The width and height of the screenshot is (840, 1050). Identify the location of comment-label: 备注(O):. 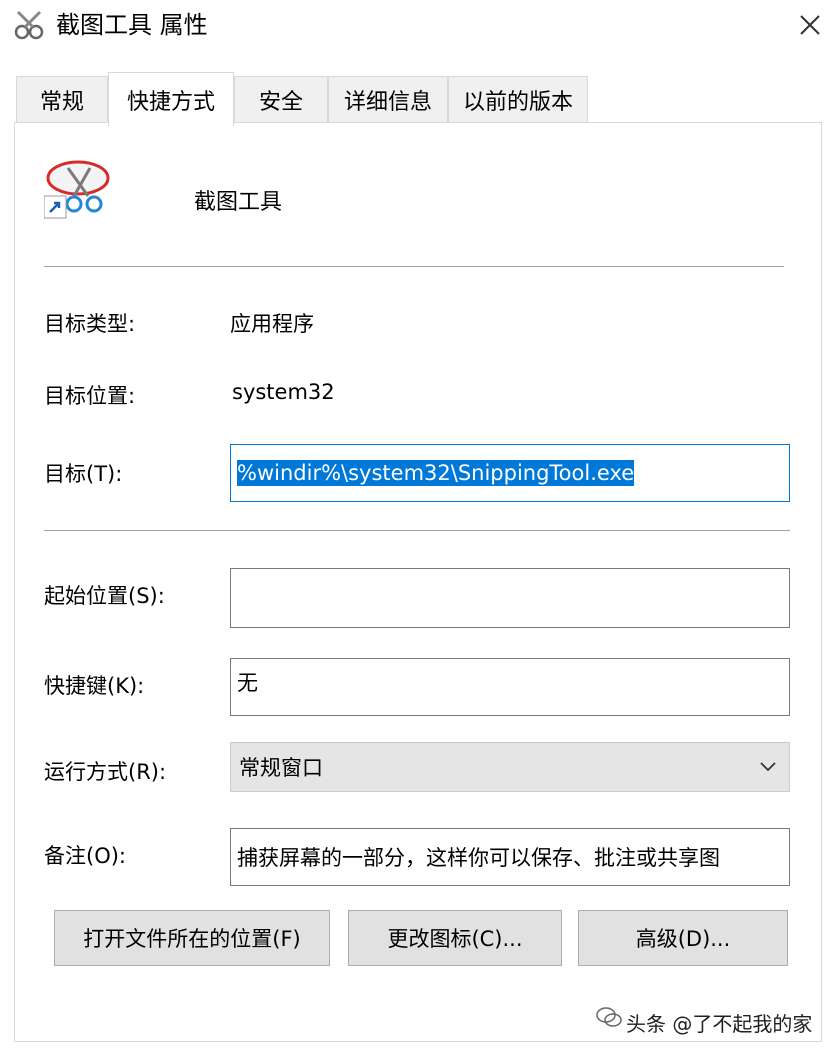
(85, 856).